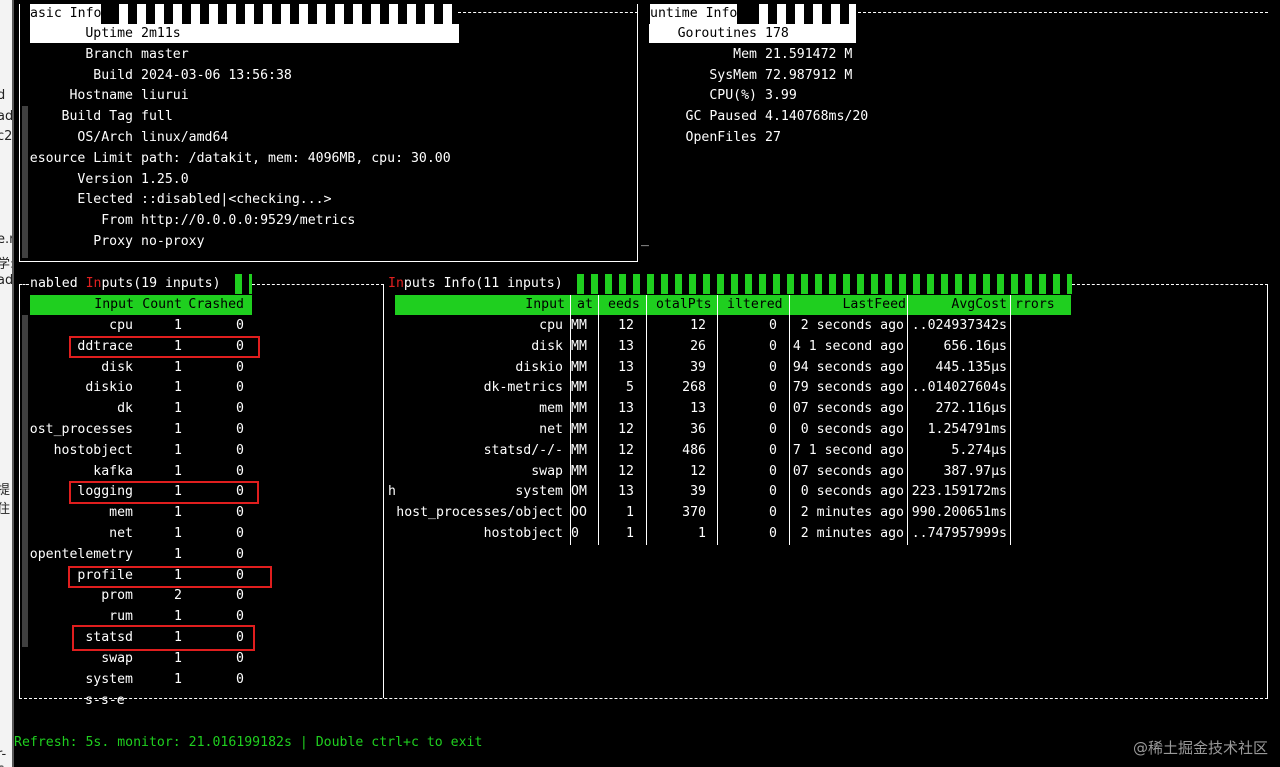 The height and width of the screenshot is (767, 1280). I want to click on input-name: system, so click(539, 492).